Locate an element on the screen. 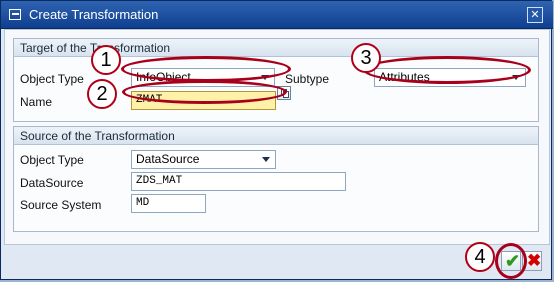 This screenshot has width=554, height=282. source-system-input: MD is located at coordinates (168, 203).